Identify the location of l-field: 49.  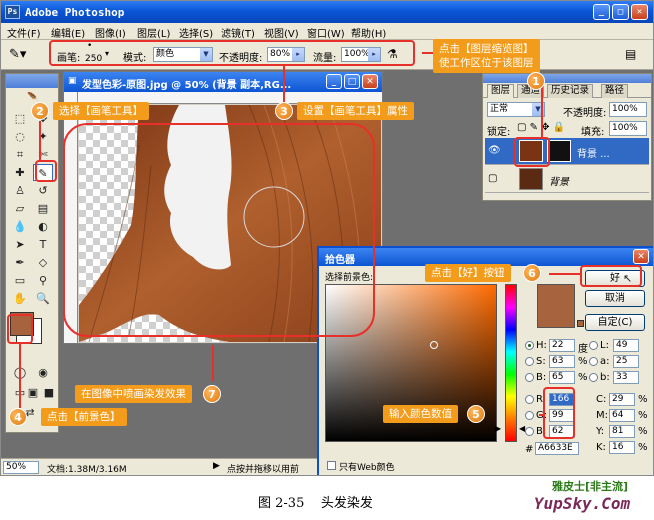
(626, 345).